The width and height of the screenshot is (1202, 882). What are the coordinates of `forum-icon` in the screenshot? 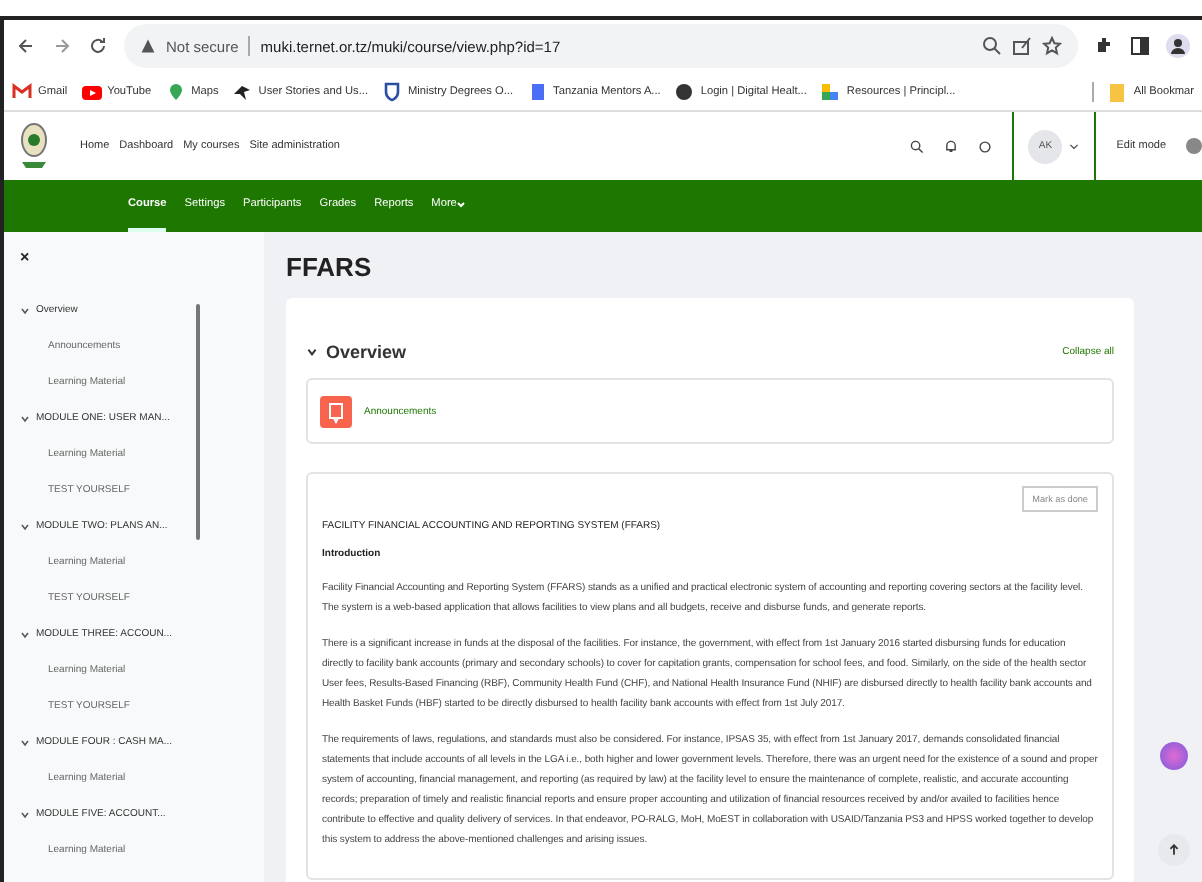 It's located at (336, 411).